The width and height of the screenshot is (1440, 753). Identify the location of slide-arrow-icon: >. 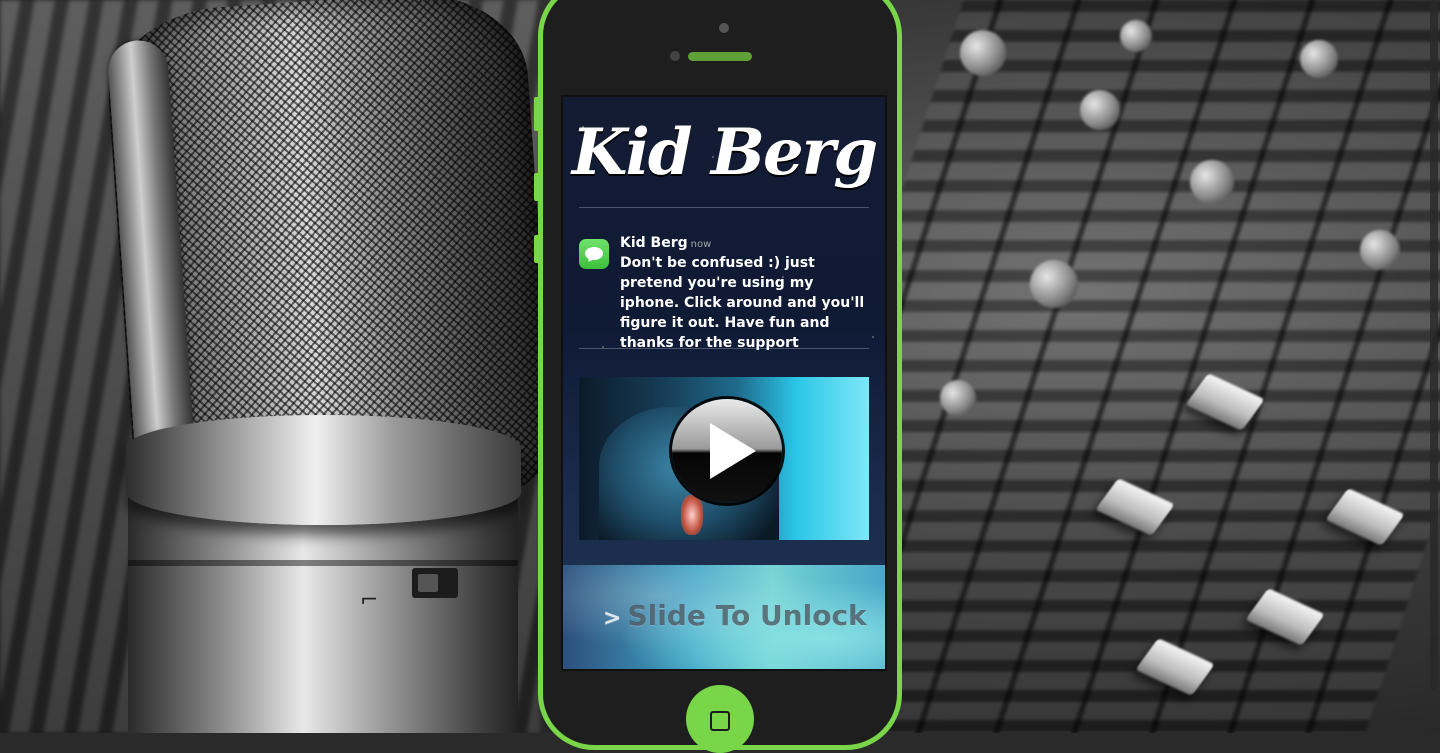
(612, 618).